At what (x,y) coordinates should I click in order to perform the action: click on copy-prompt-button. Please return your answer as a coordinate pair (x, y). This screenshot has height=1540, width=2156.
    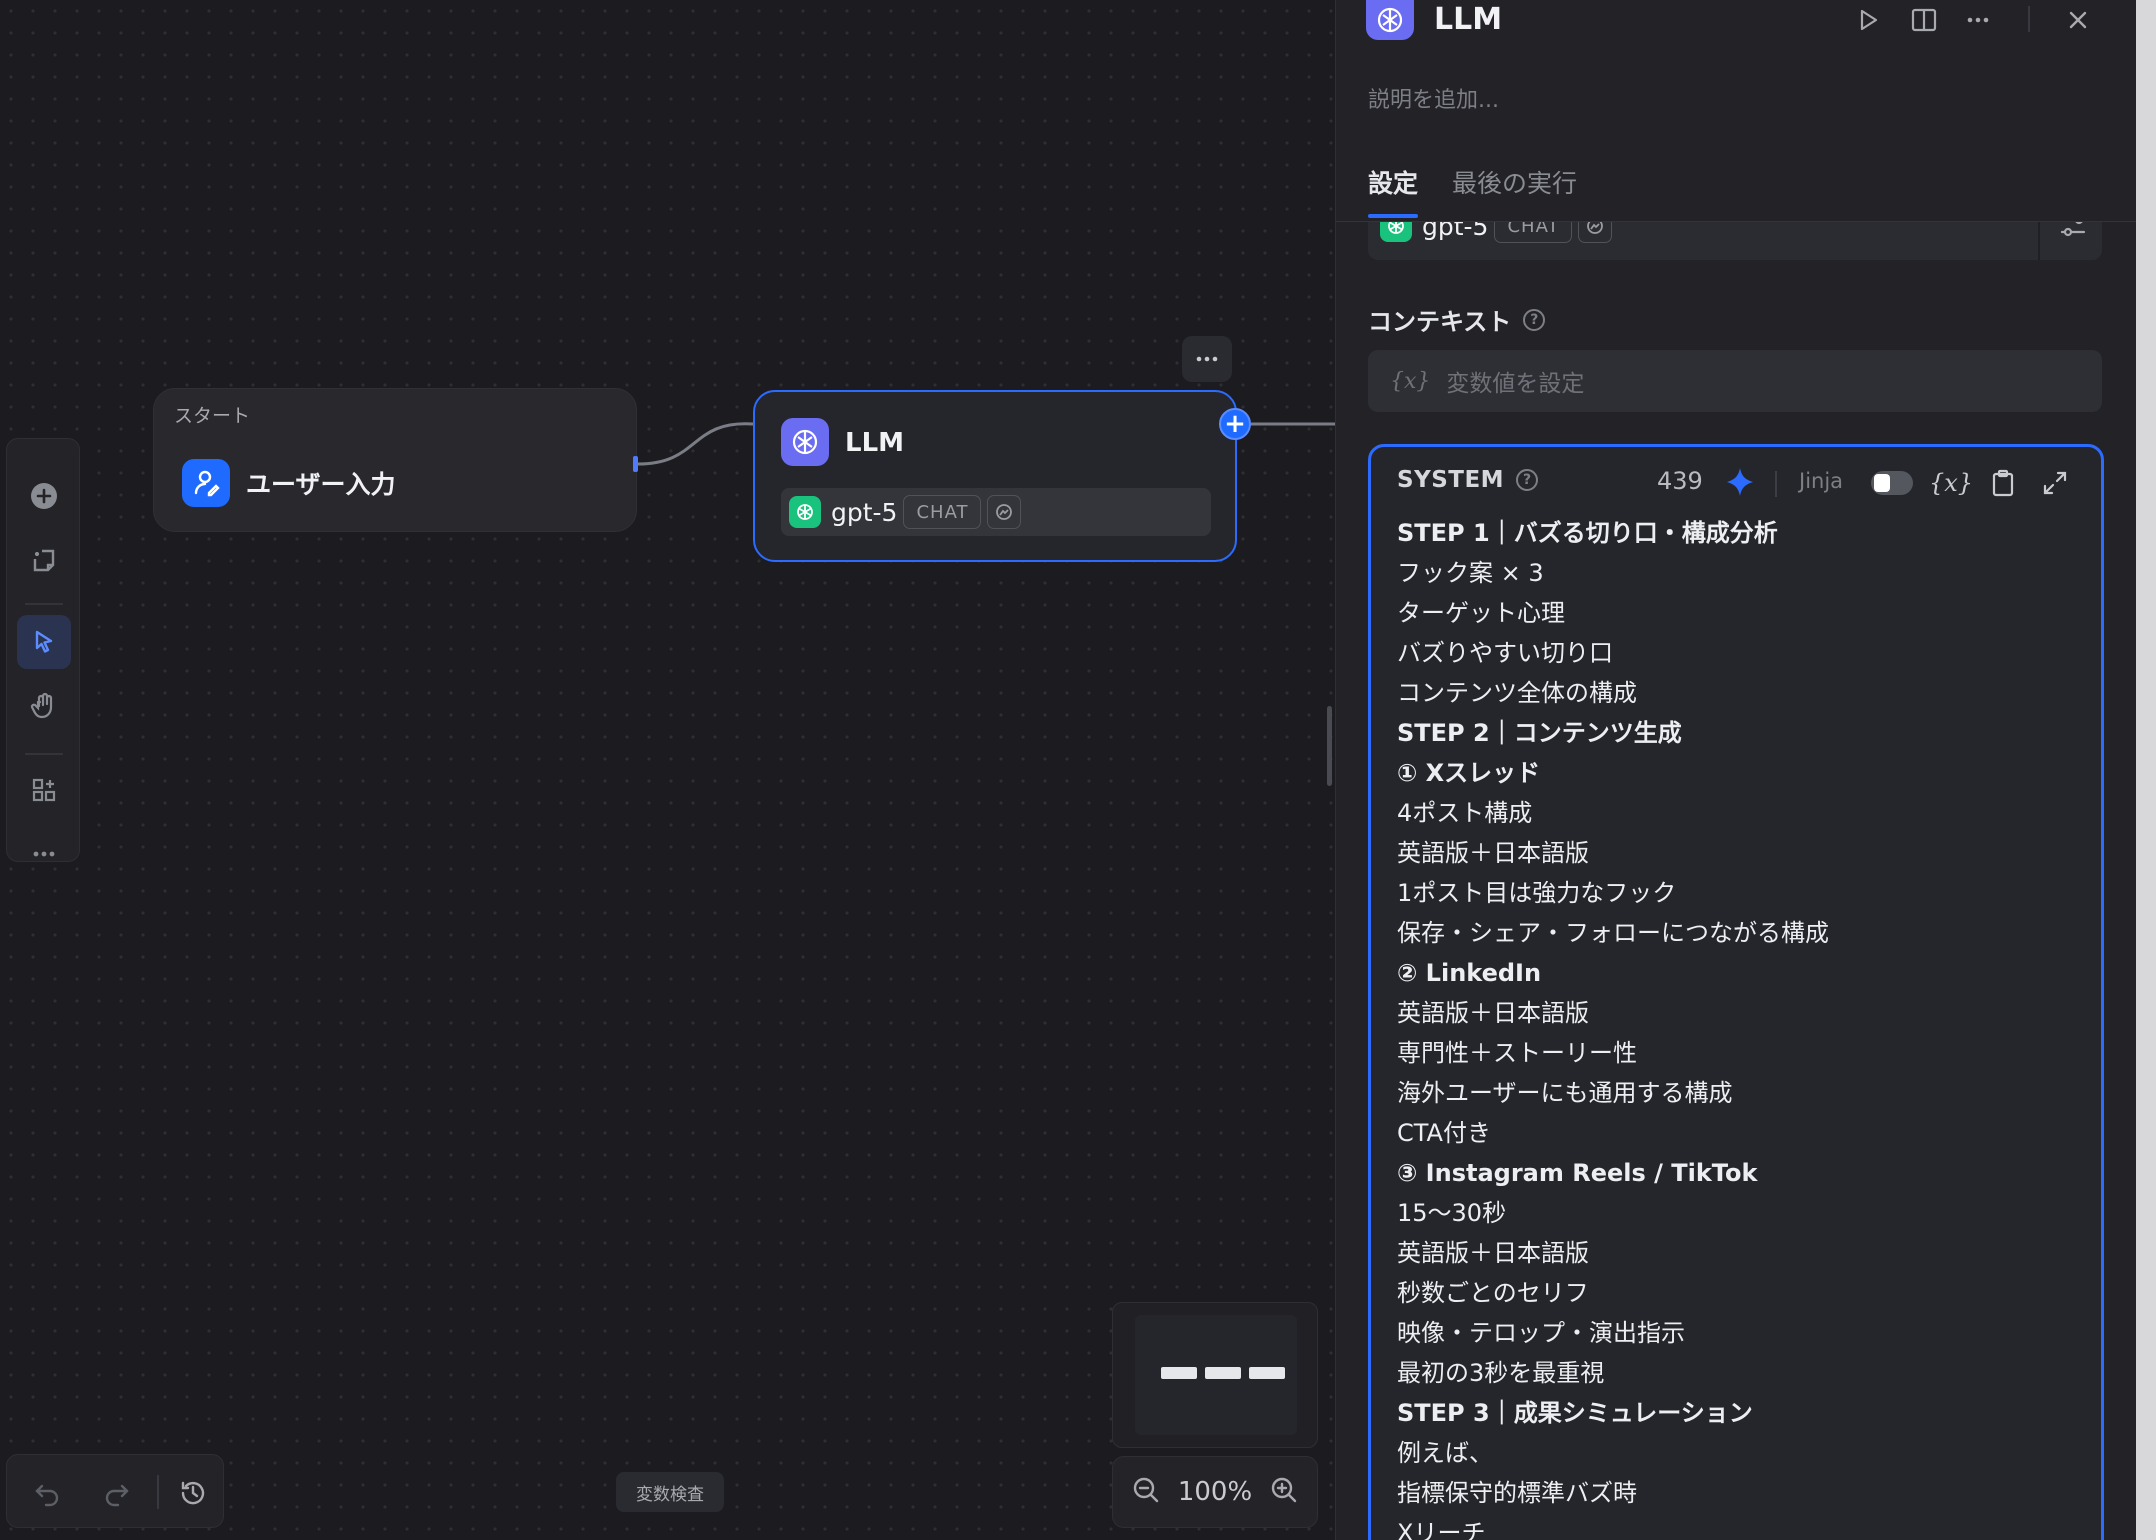
    Looking at the image, I should click on (2003, 483).